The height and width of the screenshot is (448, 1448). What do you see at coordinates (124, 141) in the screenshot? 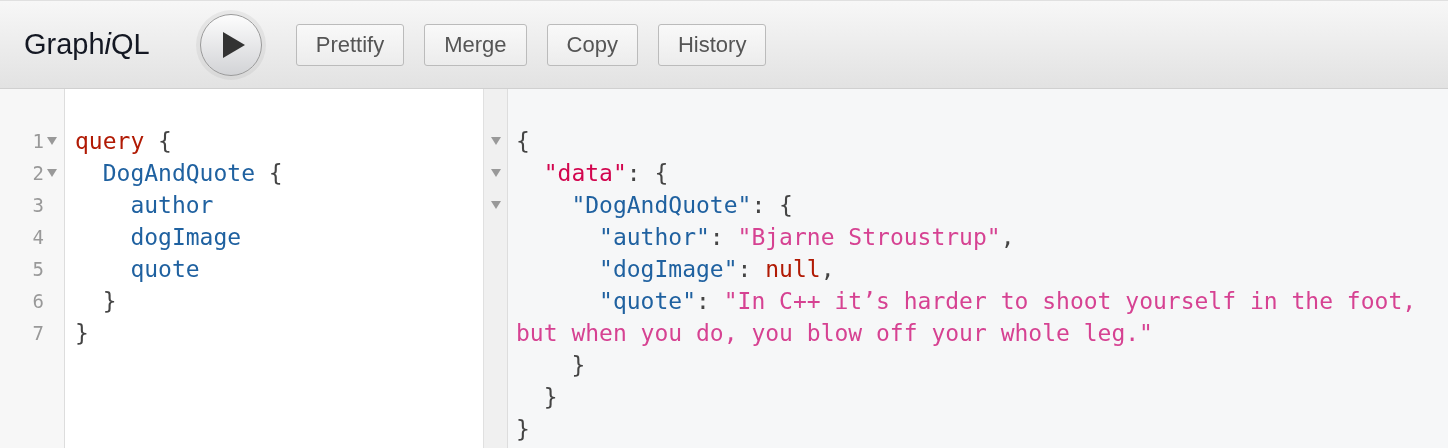
I see `code-line: query {` at bounding box center [124, 141].